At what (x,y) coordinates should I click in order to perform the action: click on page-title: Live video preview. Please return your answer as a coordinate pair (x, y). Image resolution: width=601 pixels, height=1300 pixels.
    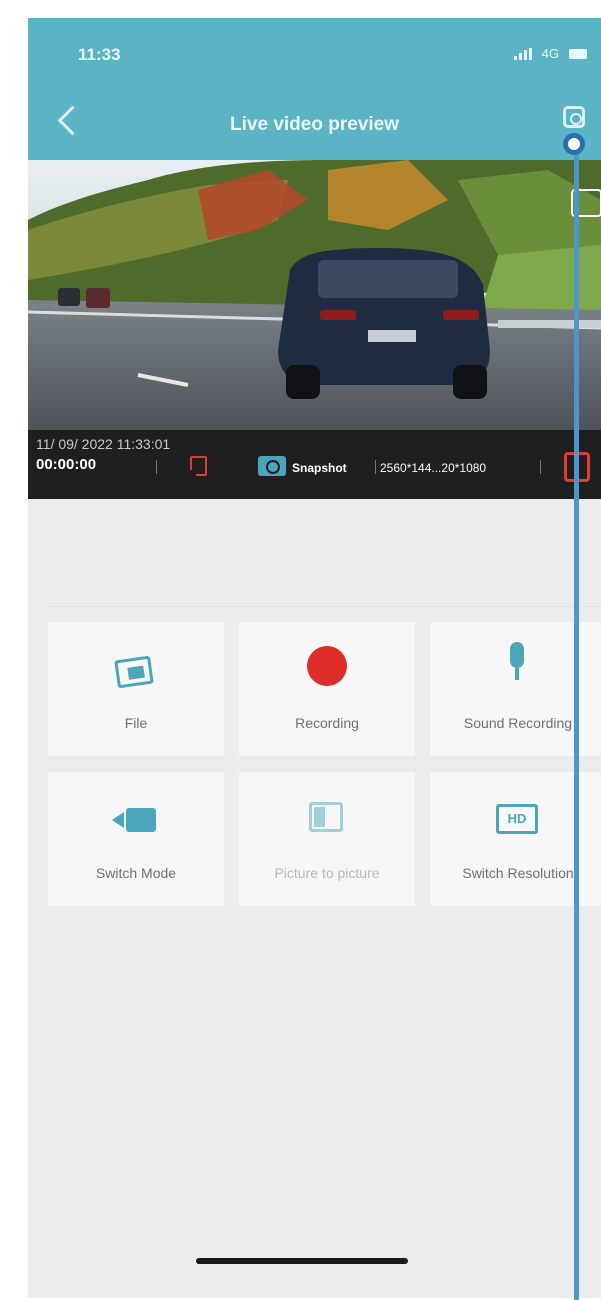
    Looking at the image, I should click on (314, 124).